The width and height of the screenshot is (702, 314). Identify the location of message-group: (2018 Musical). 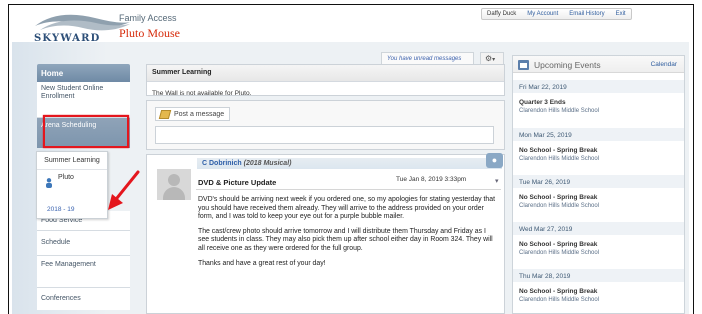
(267, 163).